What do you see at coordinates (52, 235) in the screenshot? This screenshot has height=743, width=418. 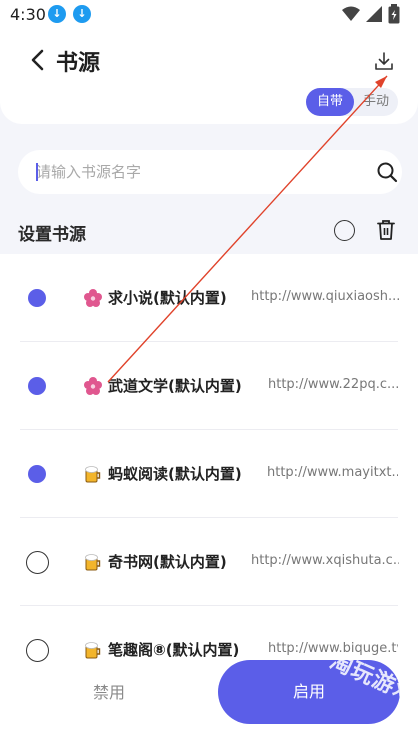 I see `section-title: 设置书源` at bounding box center [52, 235].